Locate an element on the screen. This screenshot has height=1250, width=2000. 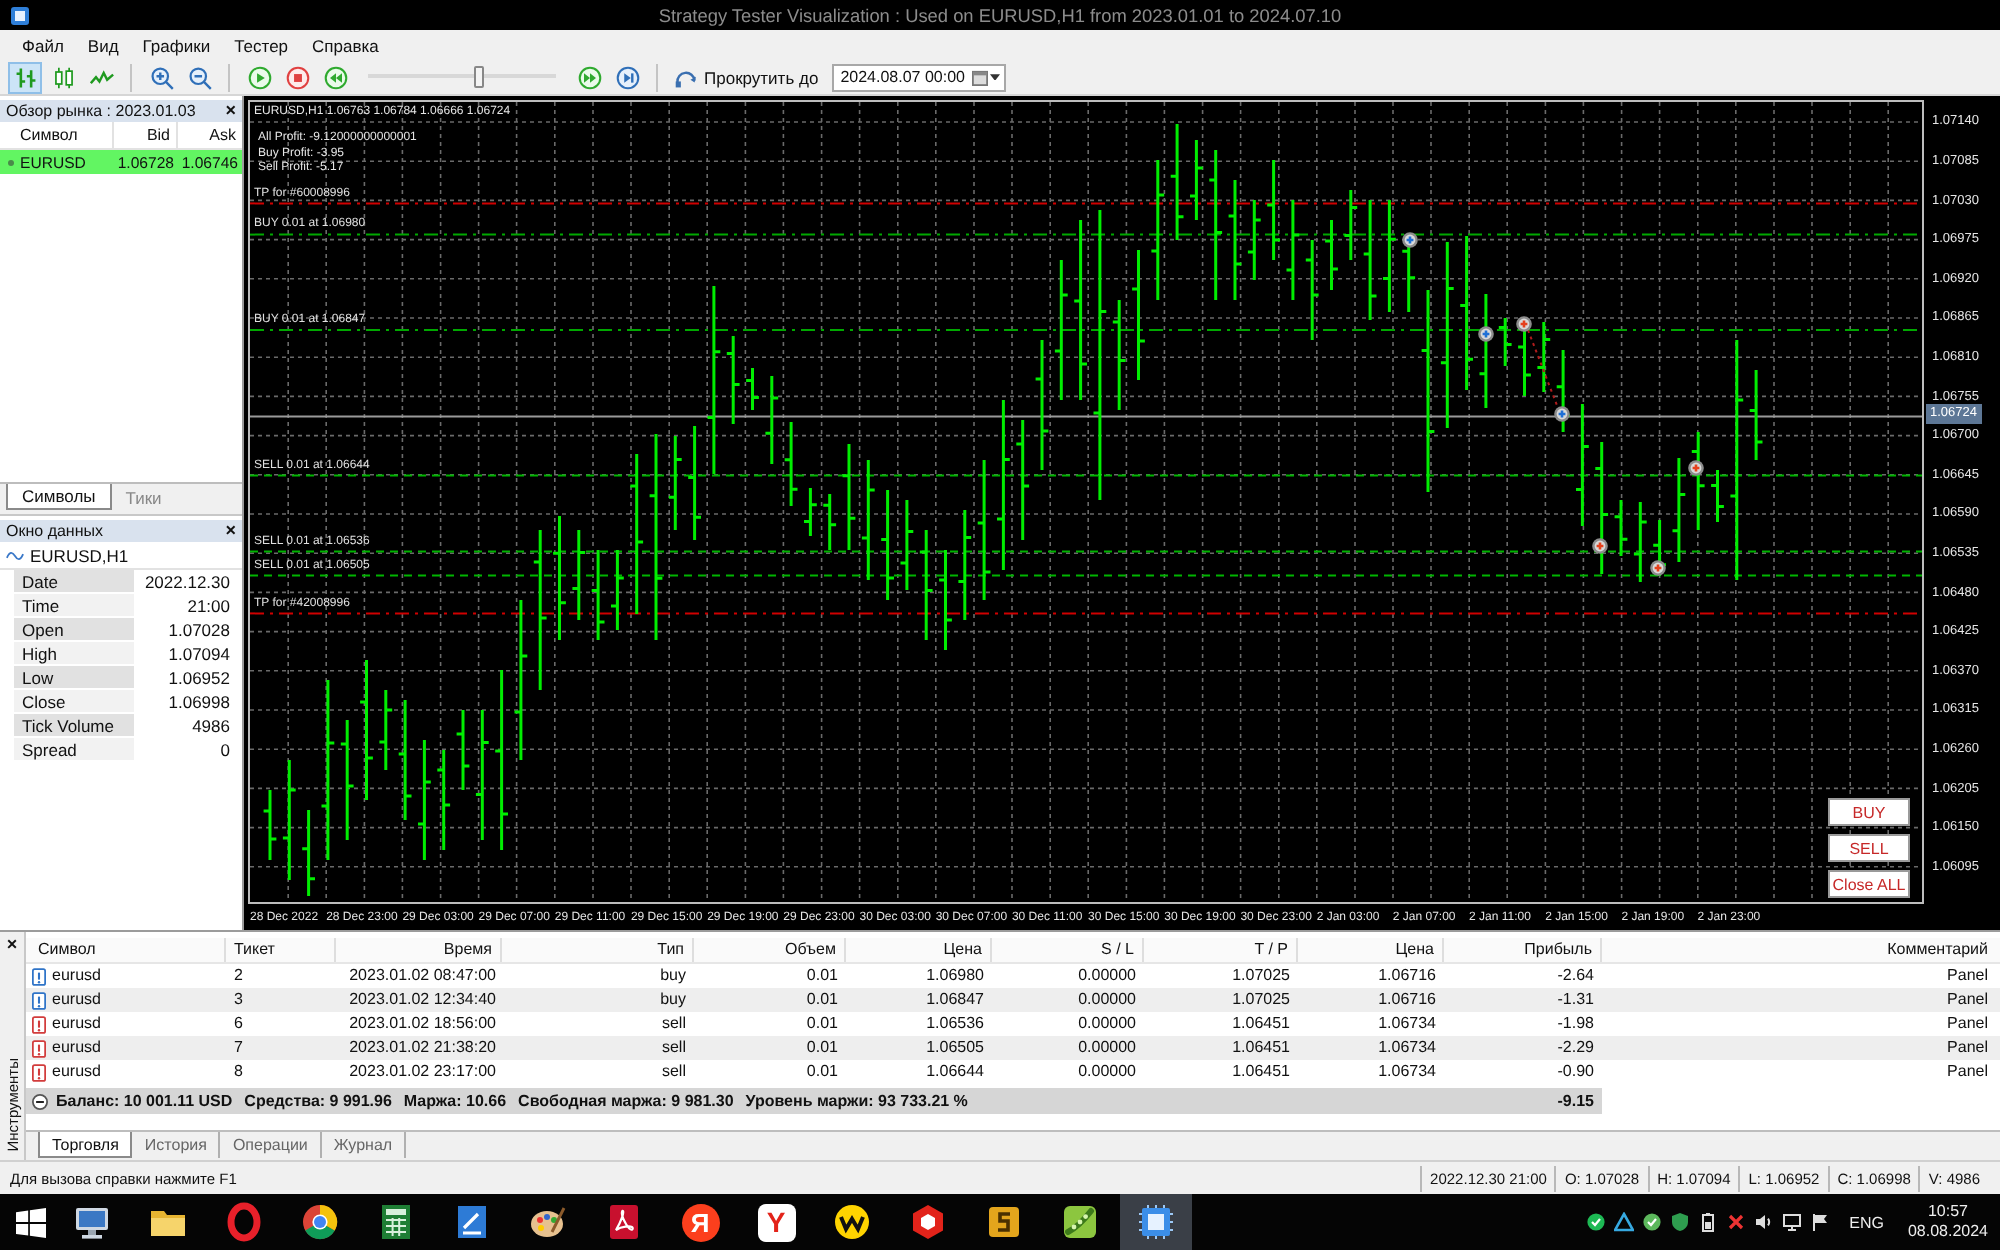
taskbar-app: Y is located at coordinates (776, 1222).